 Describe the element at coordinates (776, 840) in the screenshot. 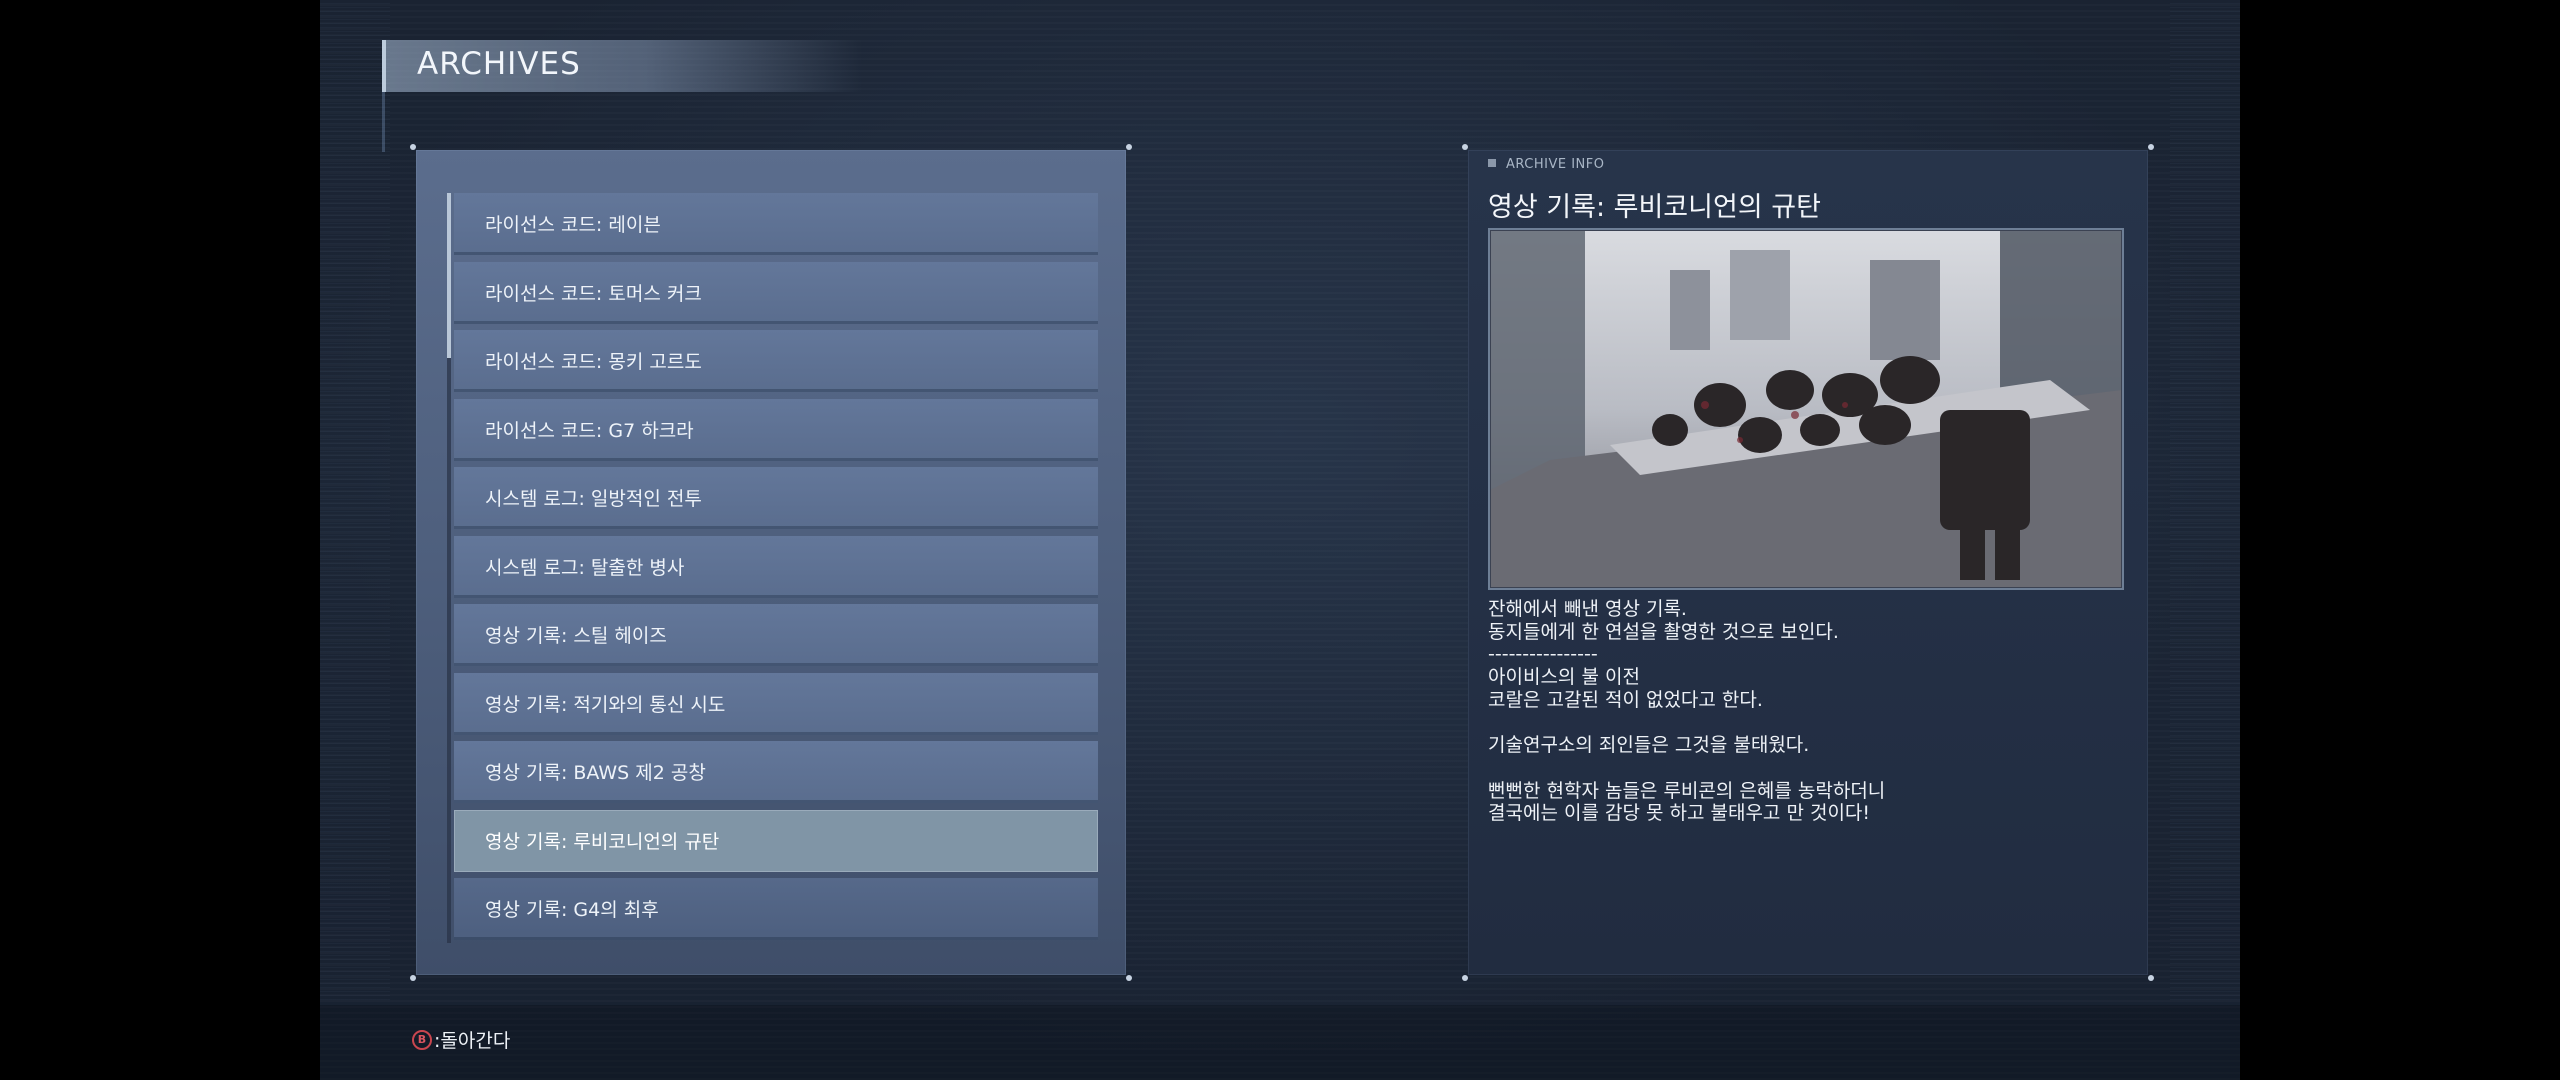

I see `list-item-selected: 영상 기록: 루비코니언의 규탄` at that location.